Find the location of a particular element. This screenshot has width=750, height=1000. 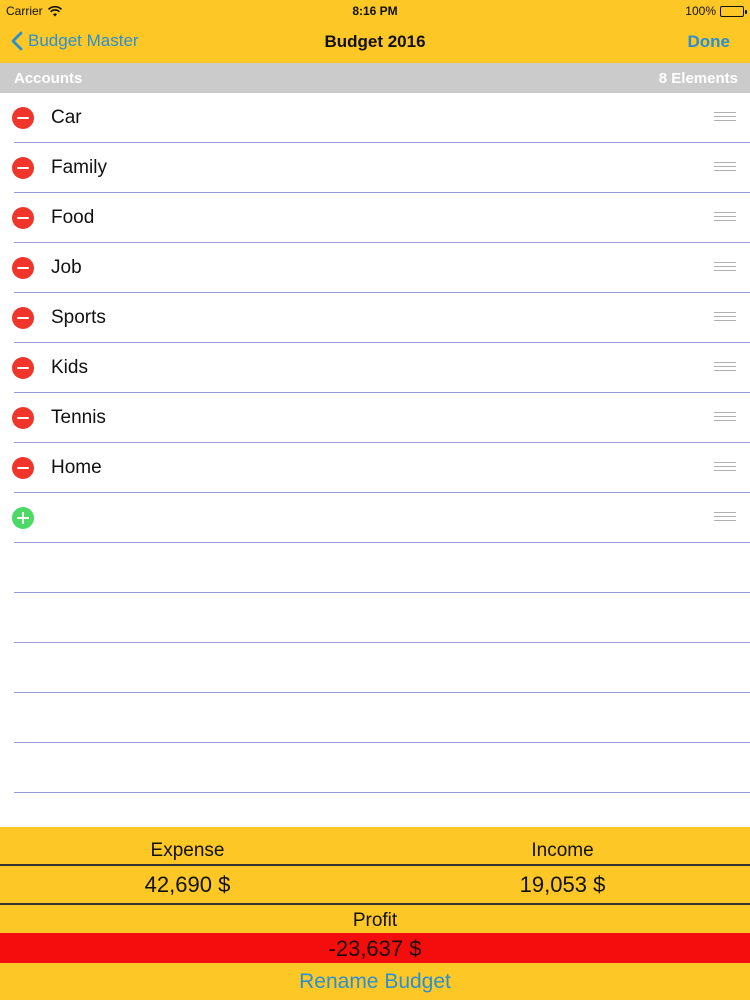

add-icon is located at coordinates (23, 518).